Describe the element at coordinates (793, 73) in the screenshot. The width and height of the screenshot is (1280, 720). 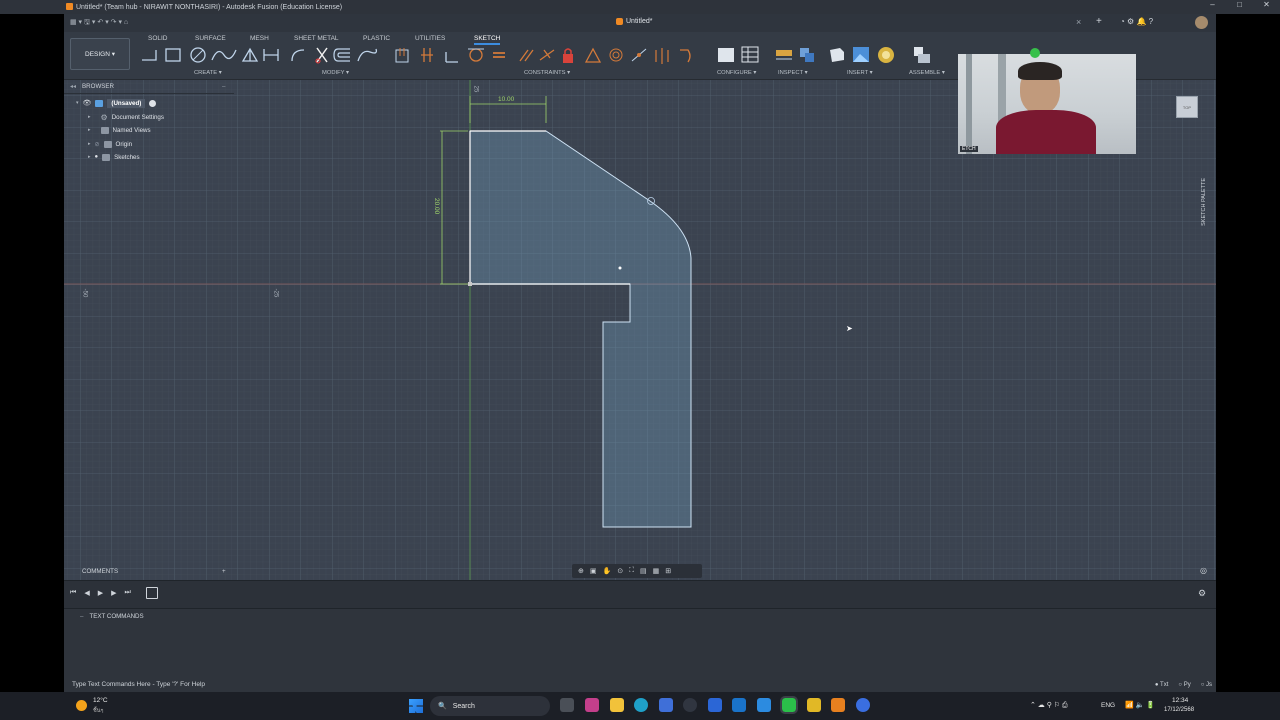
I see `group-inspect: INSPECT ▾` at that location.